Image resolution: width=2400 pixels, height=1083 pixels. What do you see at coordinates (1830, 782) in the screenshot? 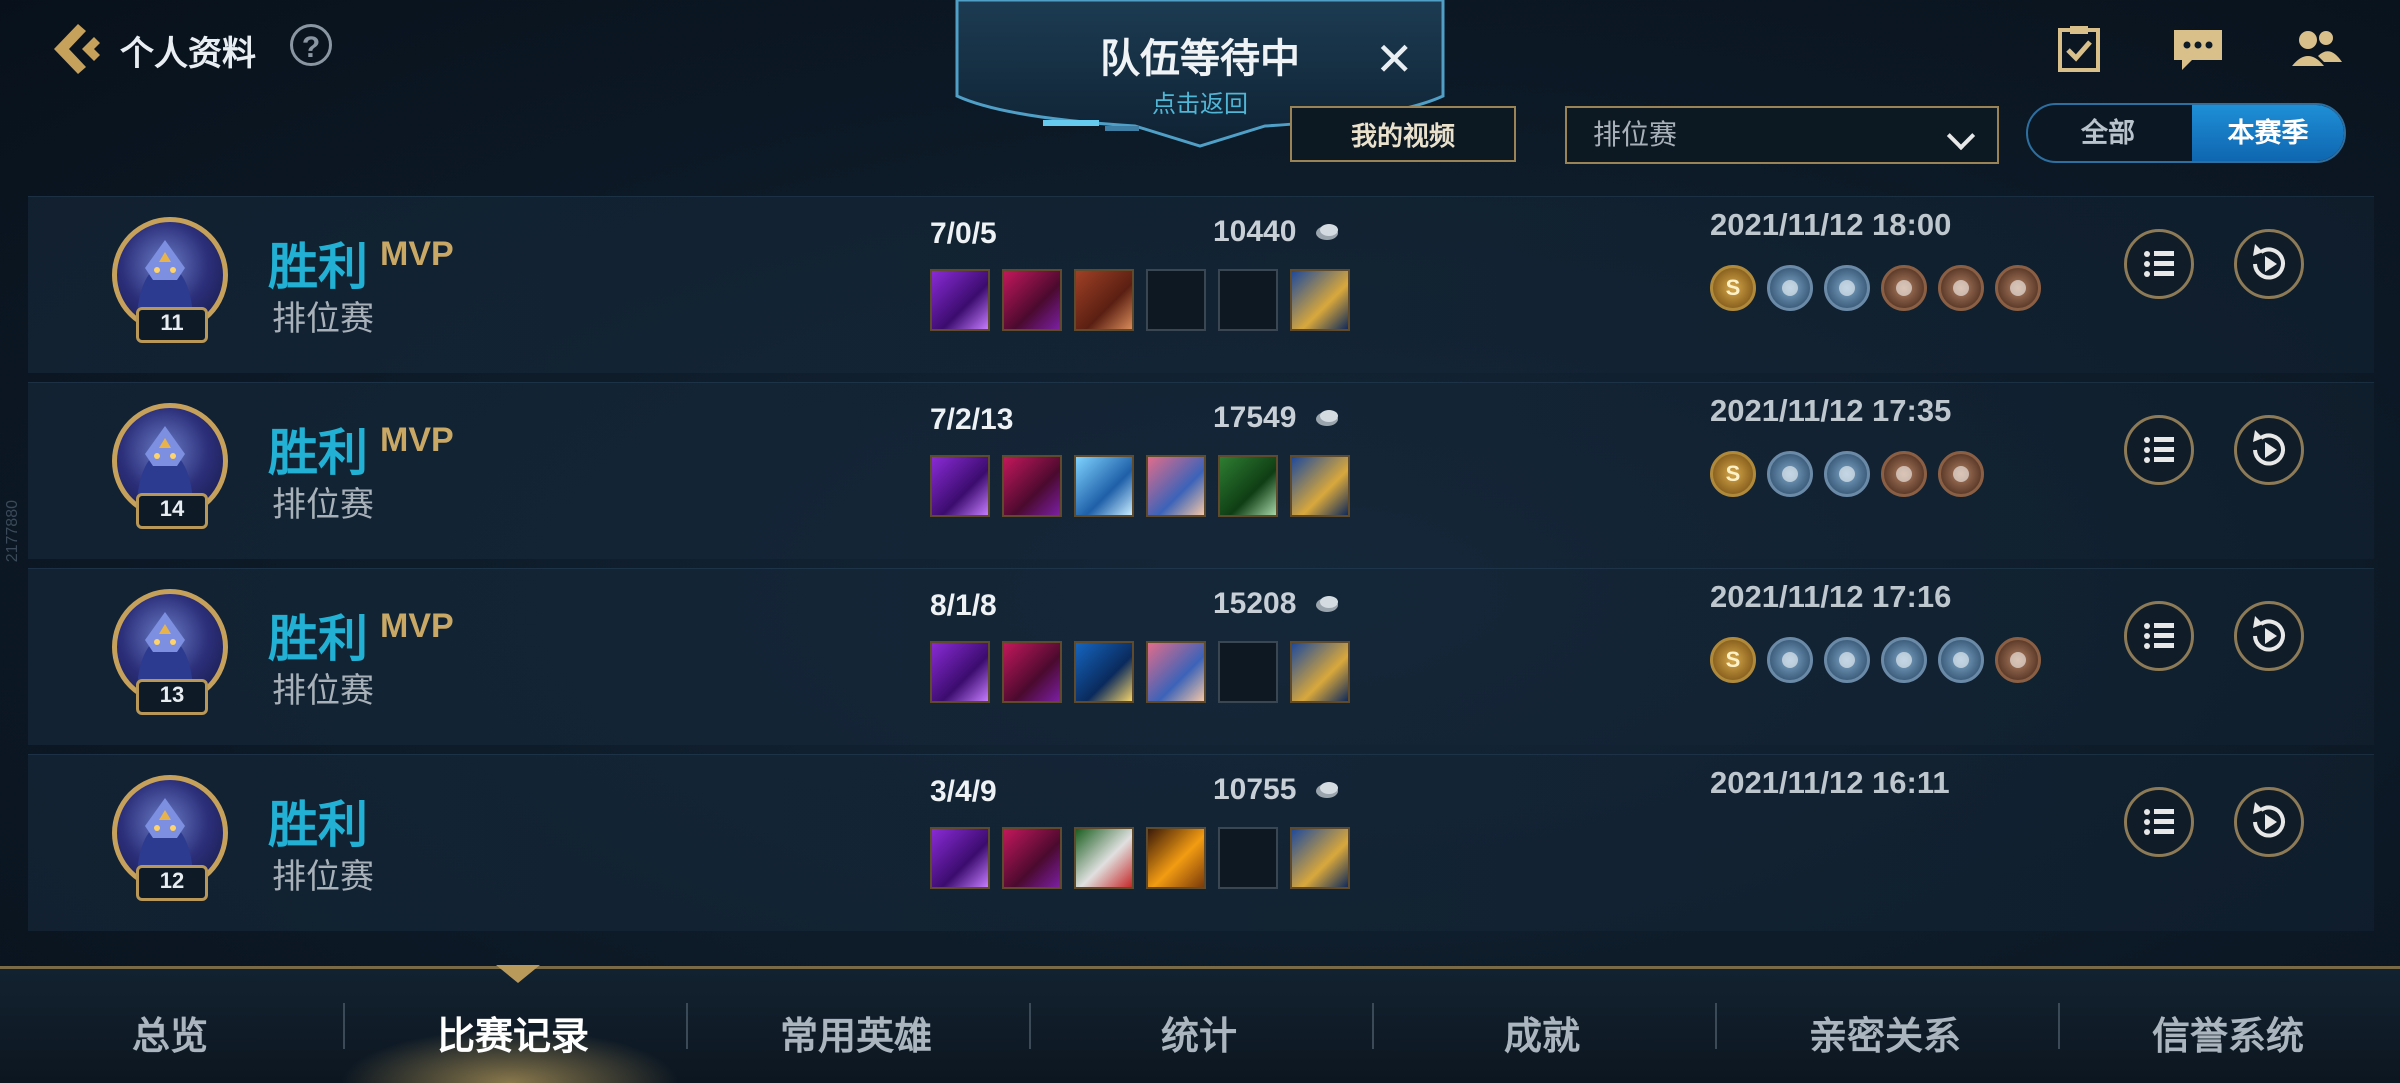
I see `match-datetime: 2021/11/12 16:11` at bounding box center [1830, 782].